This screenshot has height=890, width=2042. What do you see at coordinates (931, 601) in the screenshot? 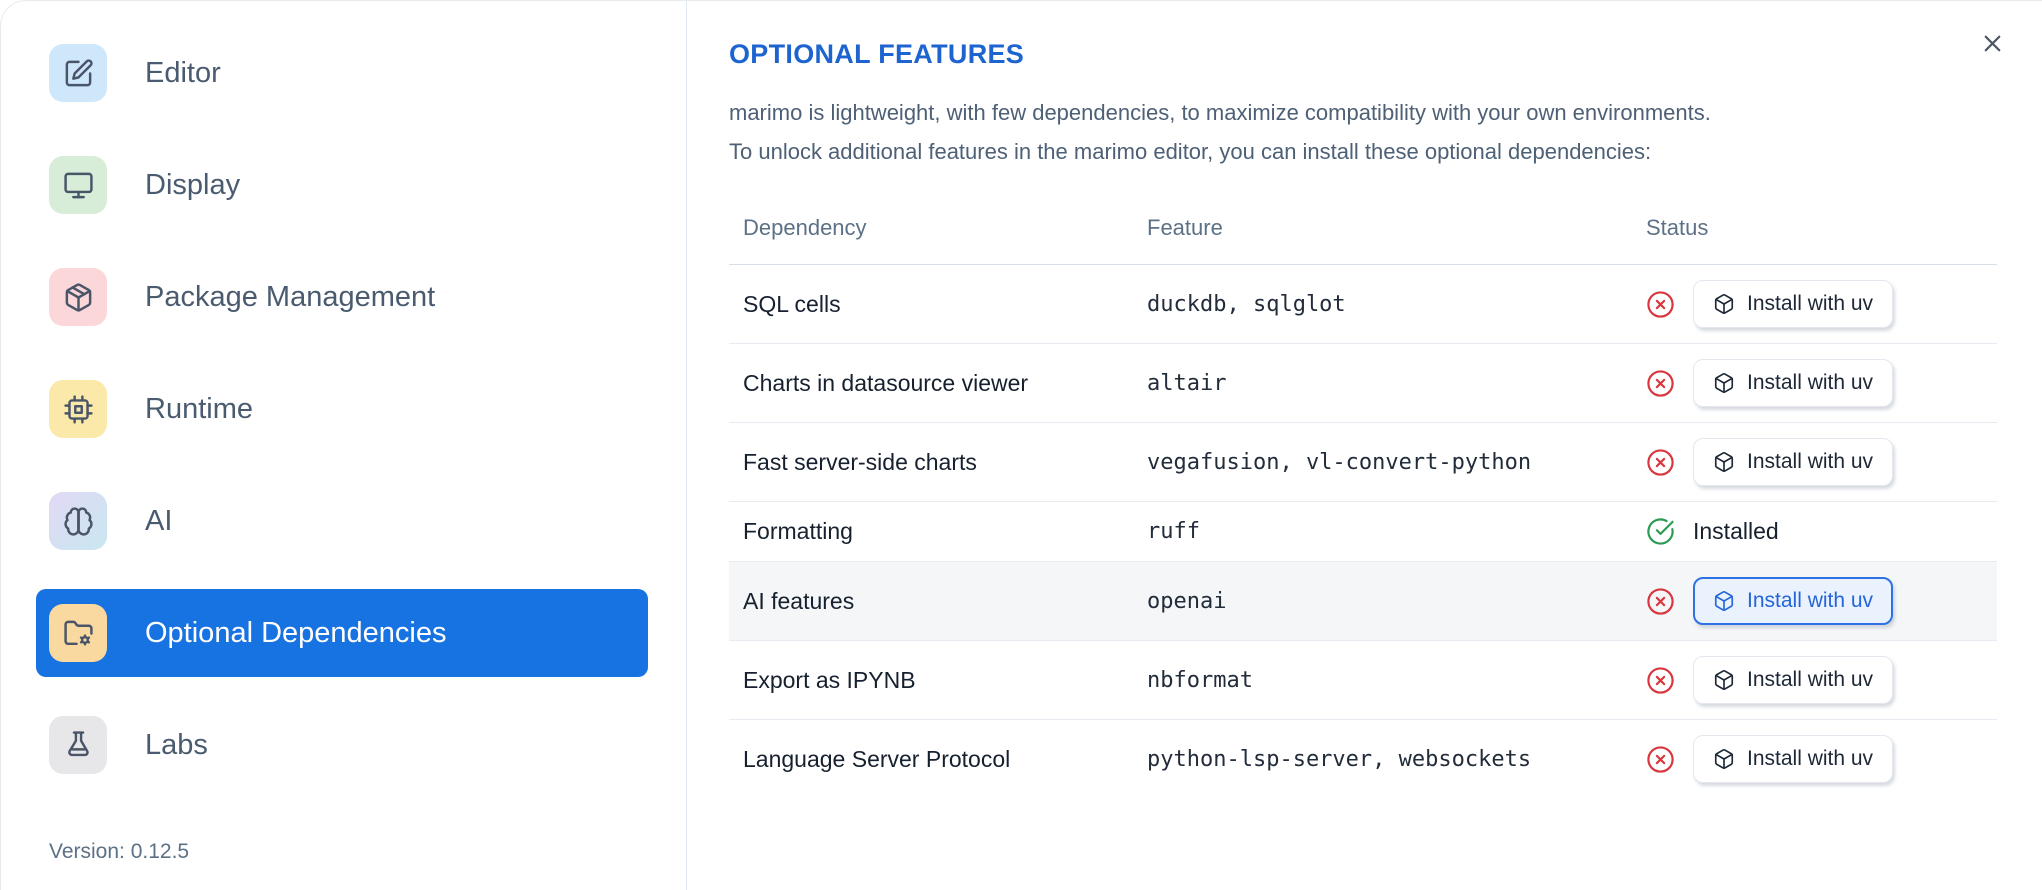
I see `dependency-name: AI features` at bounding box center [931, 601].